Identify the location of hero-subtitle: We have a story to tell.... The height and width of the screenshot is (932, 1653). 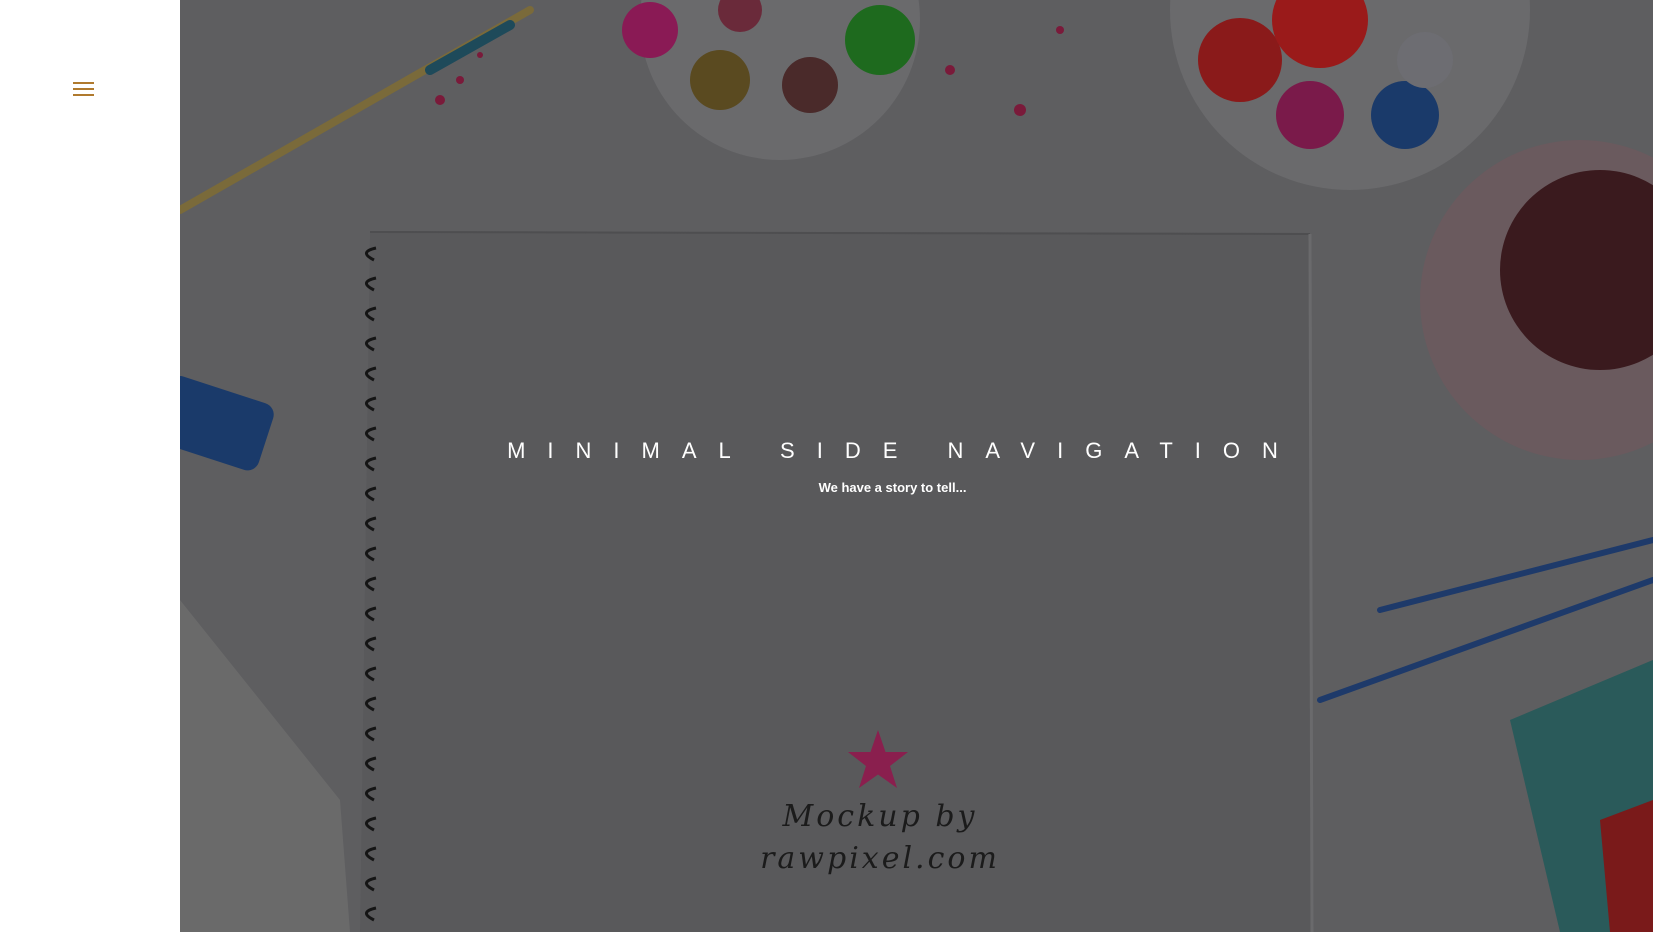
(892, 487).